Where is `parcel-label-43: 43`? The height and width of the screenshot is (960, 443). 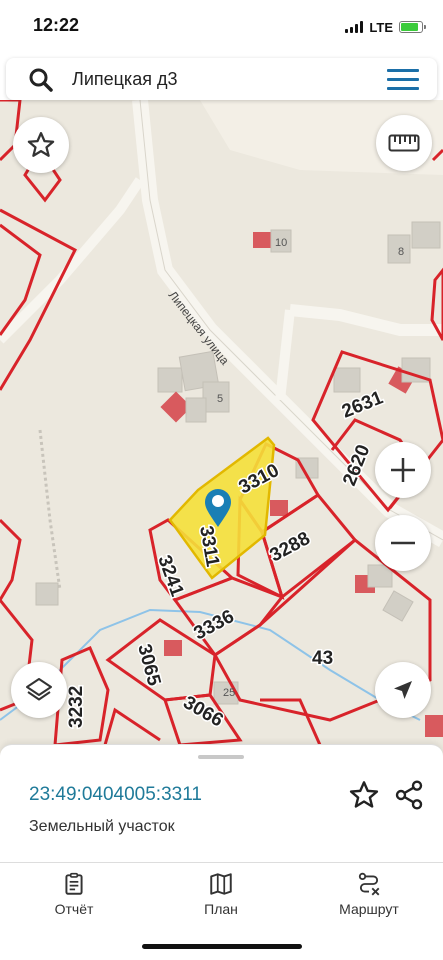 parcel-label-43: 43 is located at coordinates (323, 659).